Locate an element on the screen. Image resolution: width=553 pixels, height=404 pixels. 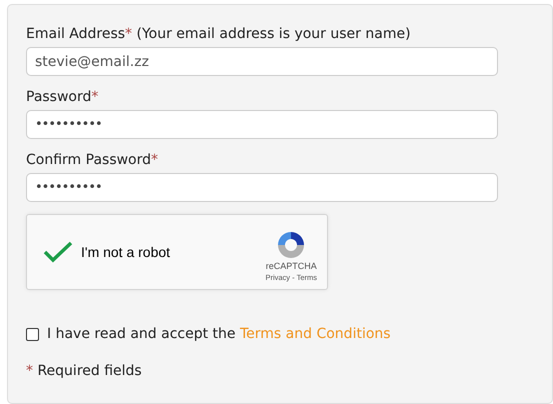
captcha-label: I'm not a robot is located at coordinates (125, 252).